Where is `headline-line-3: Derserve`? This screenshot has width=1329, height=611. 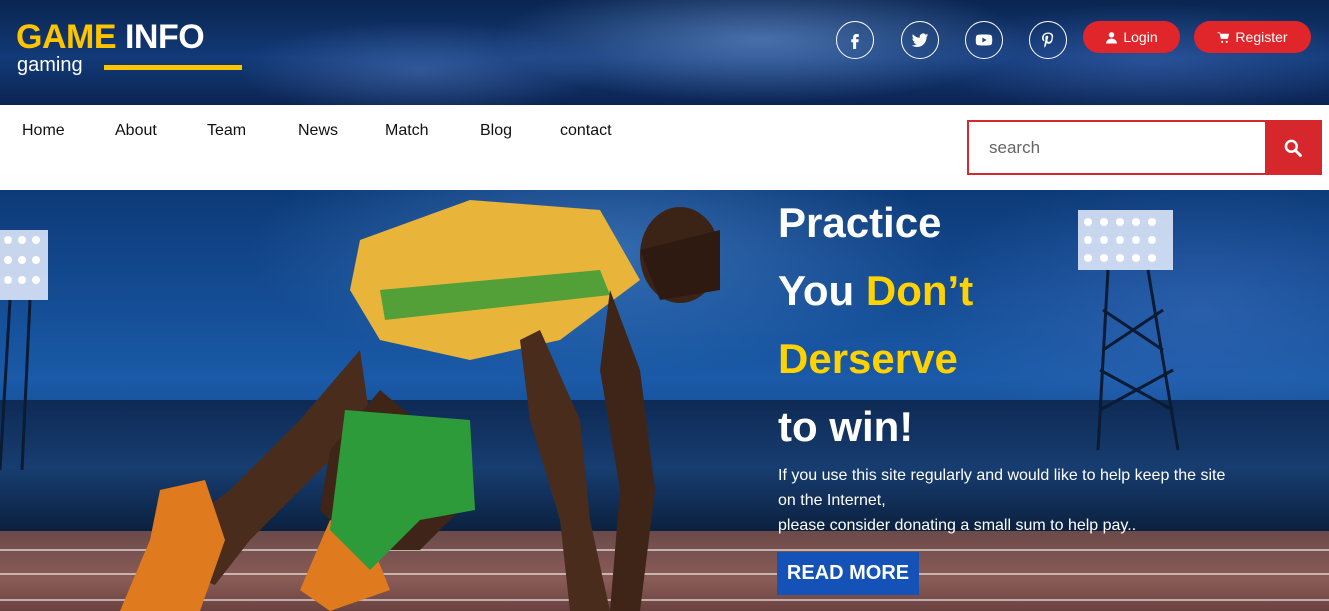 headline-line-3: Derserve is located at coordinates (868, 358).